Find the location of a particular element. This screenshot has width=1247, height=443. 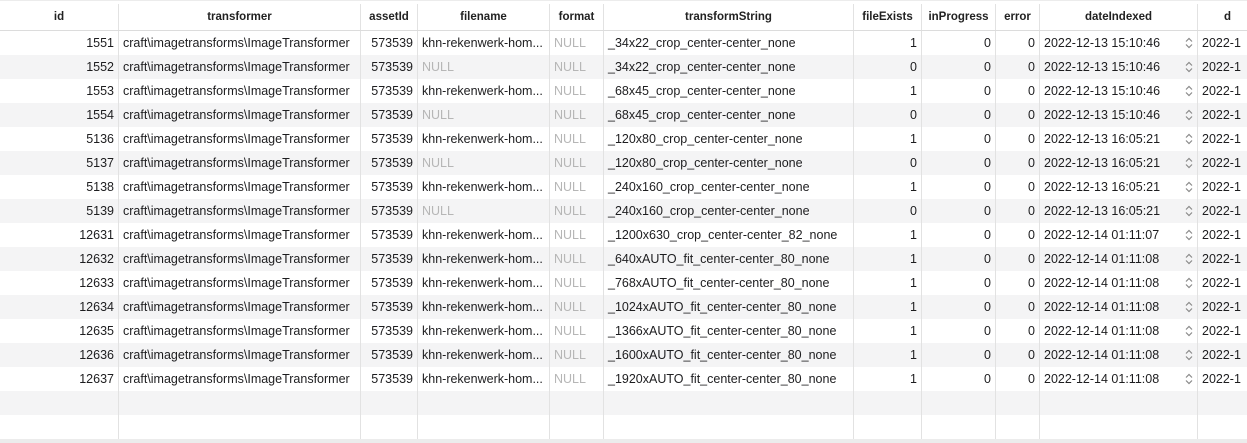

column-header-transformer: transformer is located at coordinates (240, 17).